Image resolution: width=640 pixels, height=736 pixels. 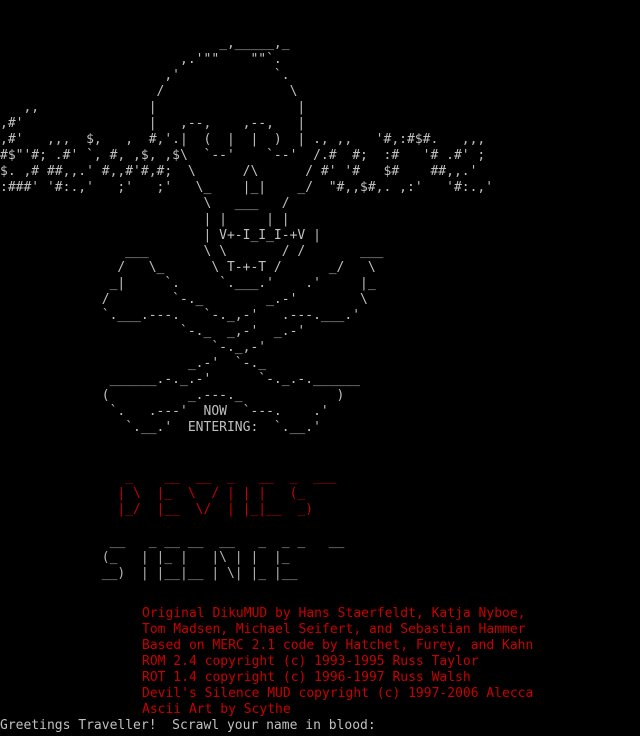 What do you see at coordinates (153, 331) in the screenshot?
I see `skull-art-line: `-._ _,-' _.-'` at bounding box center [153, 331].